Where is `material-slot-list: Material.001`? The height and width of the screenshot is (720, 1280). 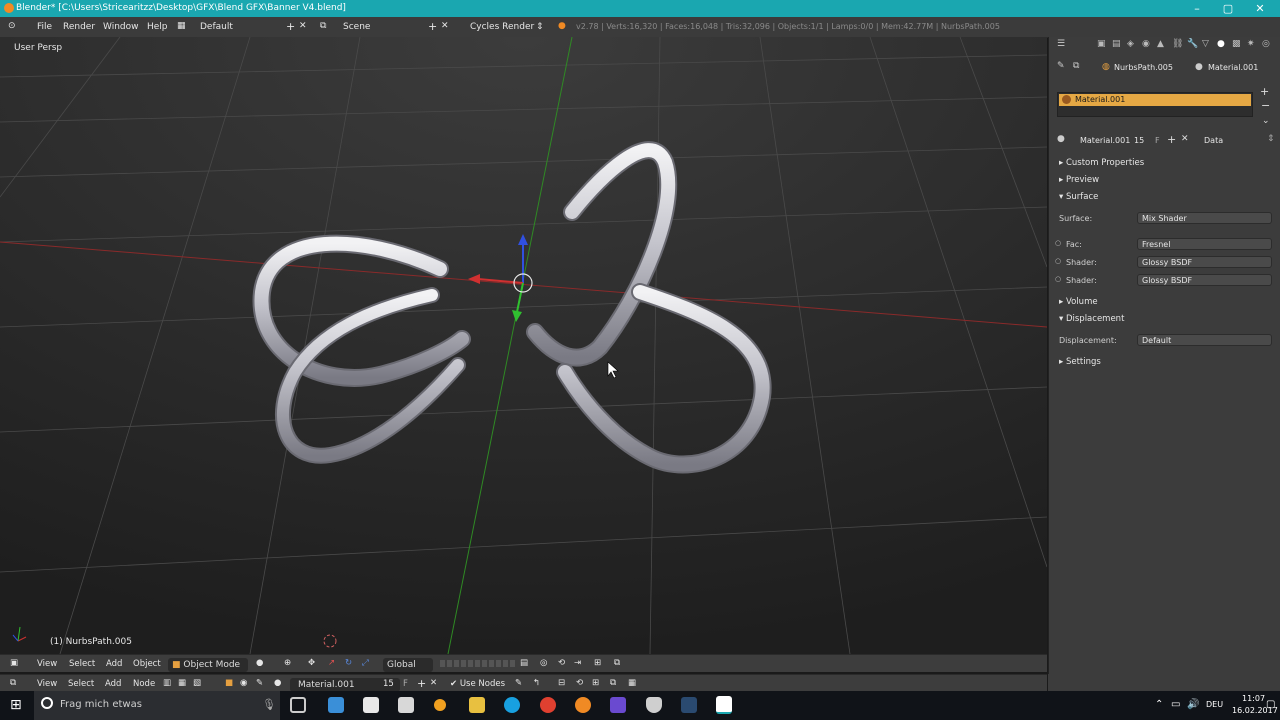
material-slot-list: Material.001 is located at coordinates (1155, 104).